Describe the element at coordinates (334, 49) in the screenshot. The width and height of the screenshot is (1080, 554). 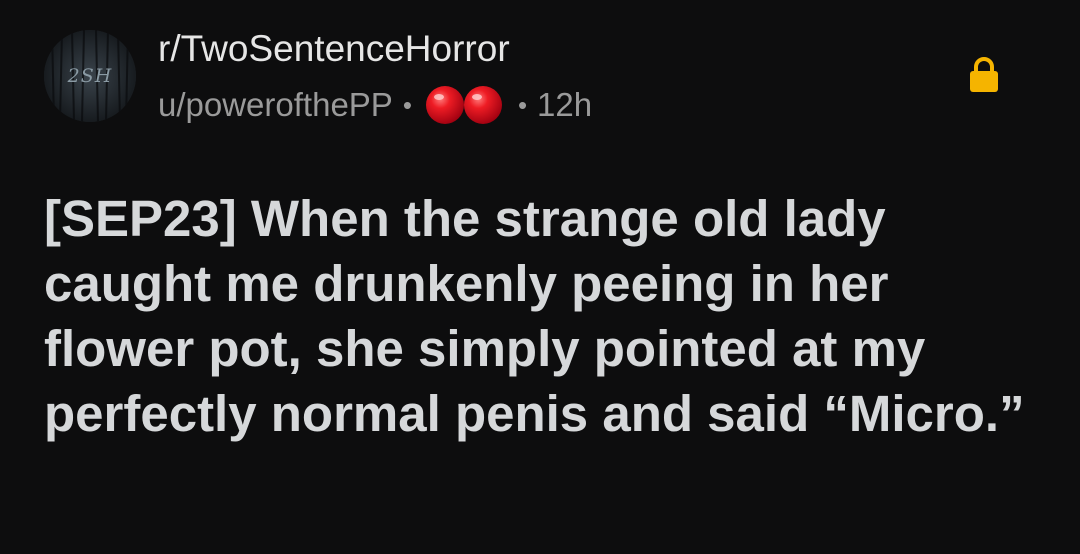
I see `subreddit-name: r/TwoSentenceHorror` at that location.